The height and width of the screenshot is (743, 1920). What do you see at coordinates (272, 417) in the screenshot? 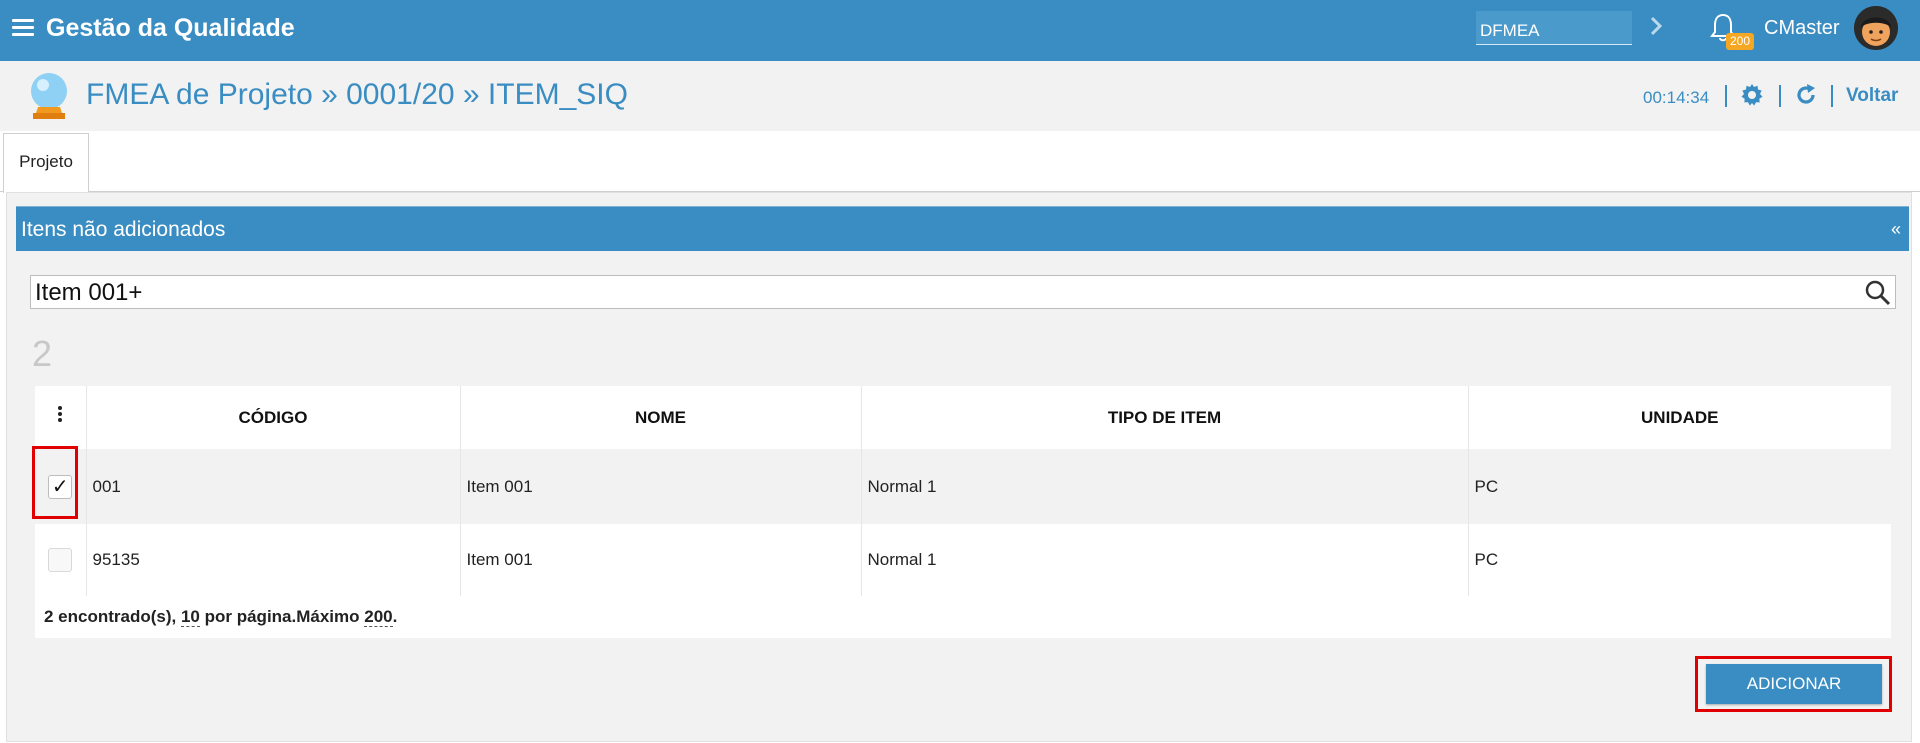
I see `column-header-codigo: CÓDIGO` at bounding box center [272, 417].